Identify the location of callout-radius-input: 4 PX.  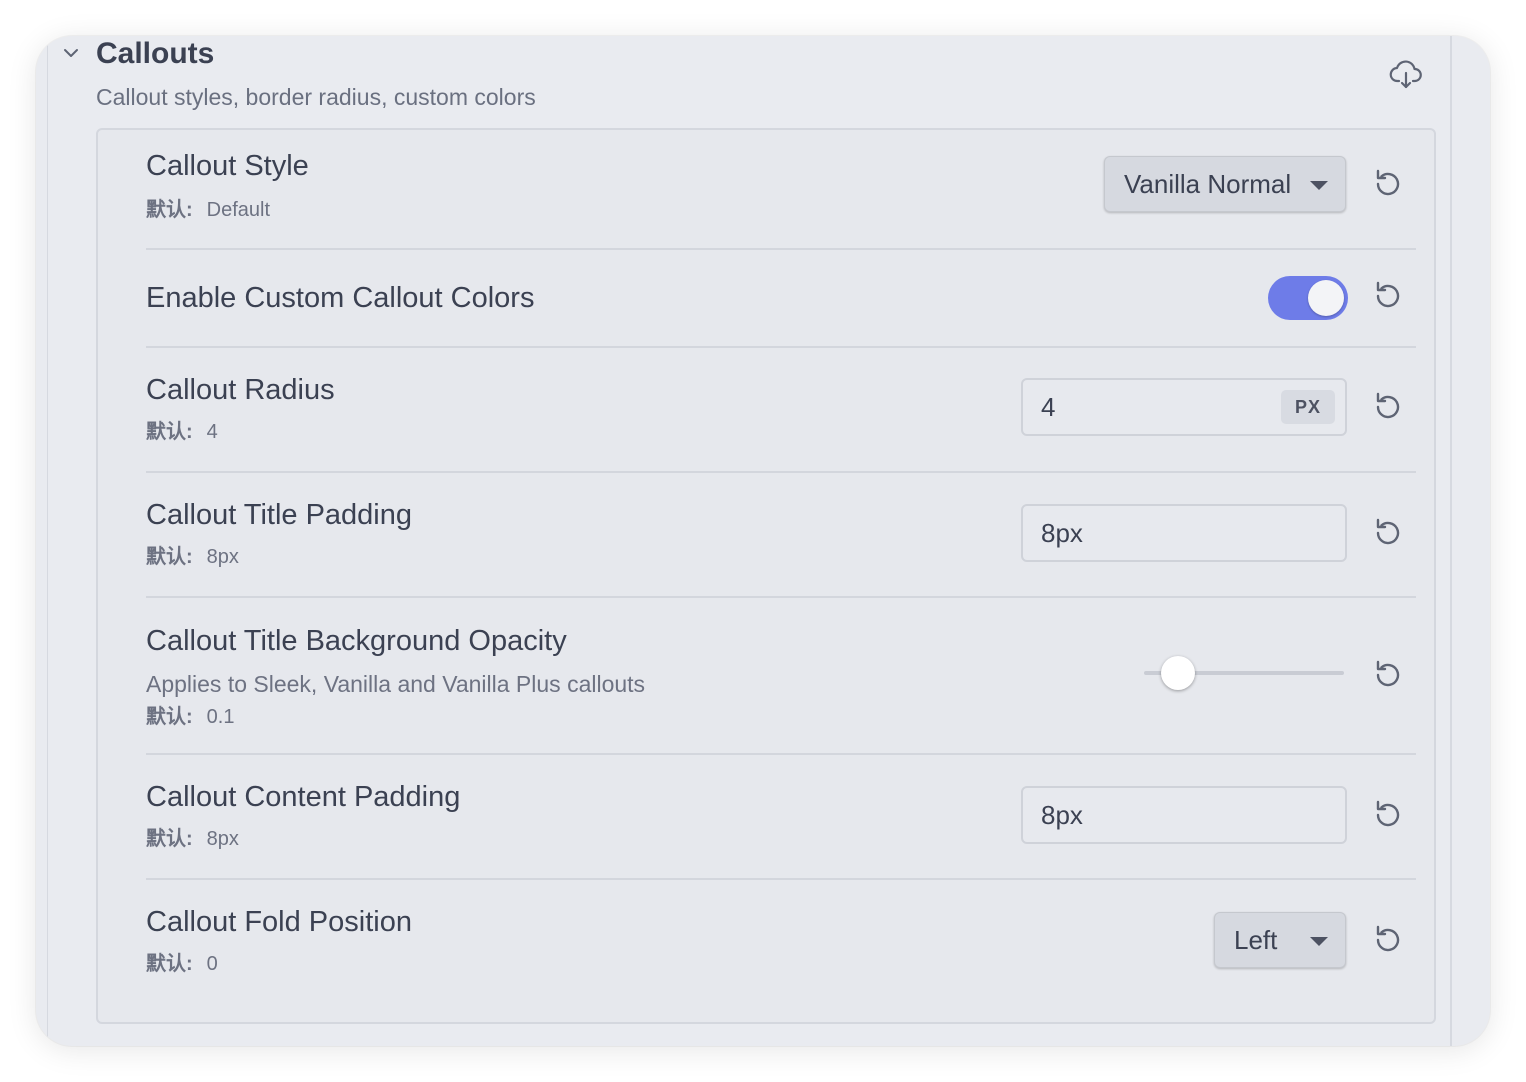
(1184, 407).